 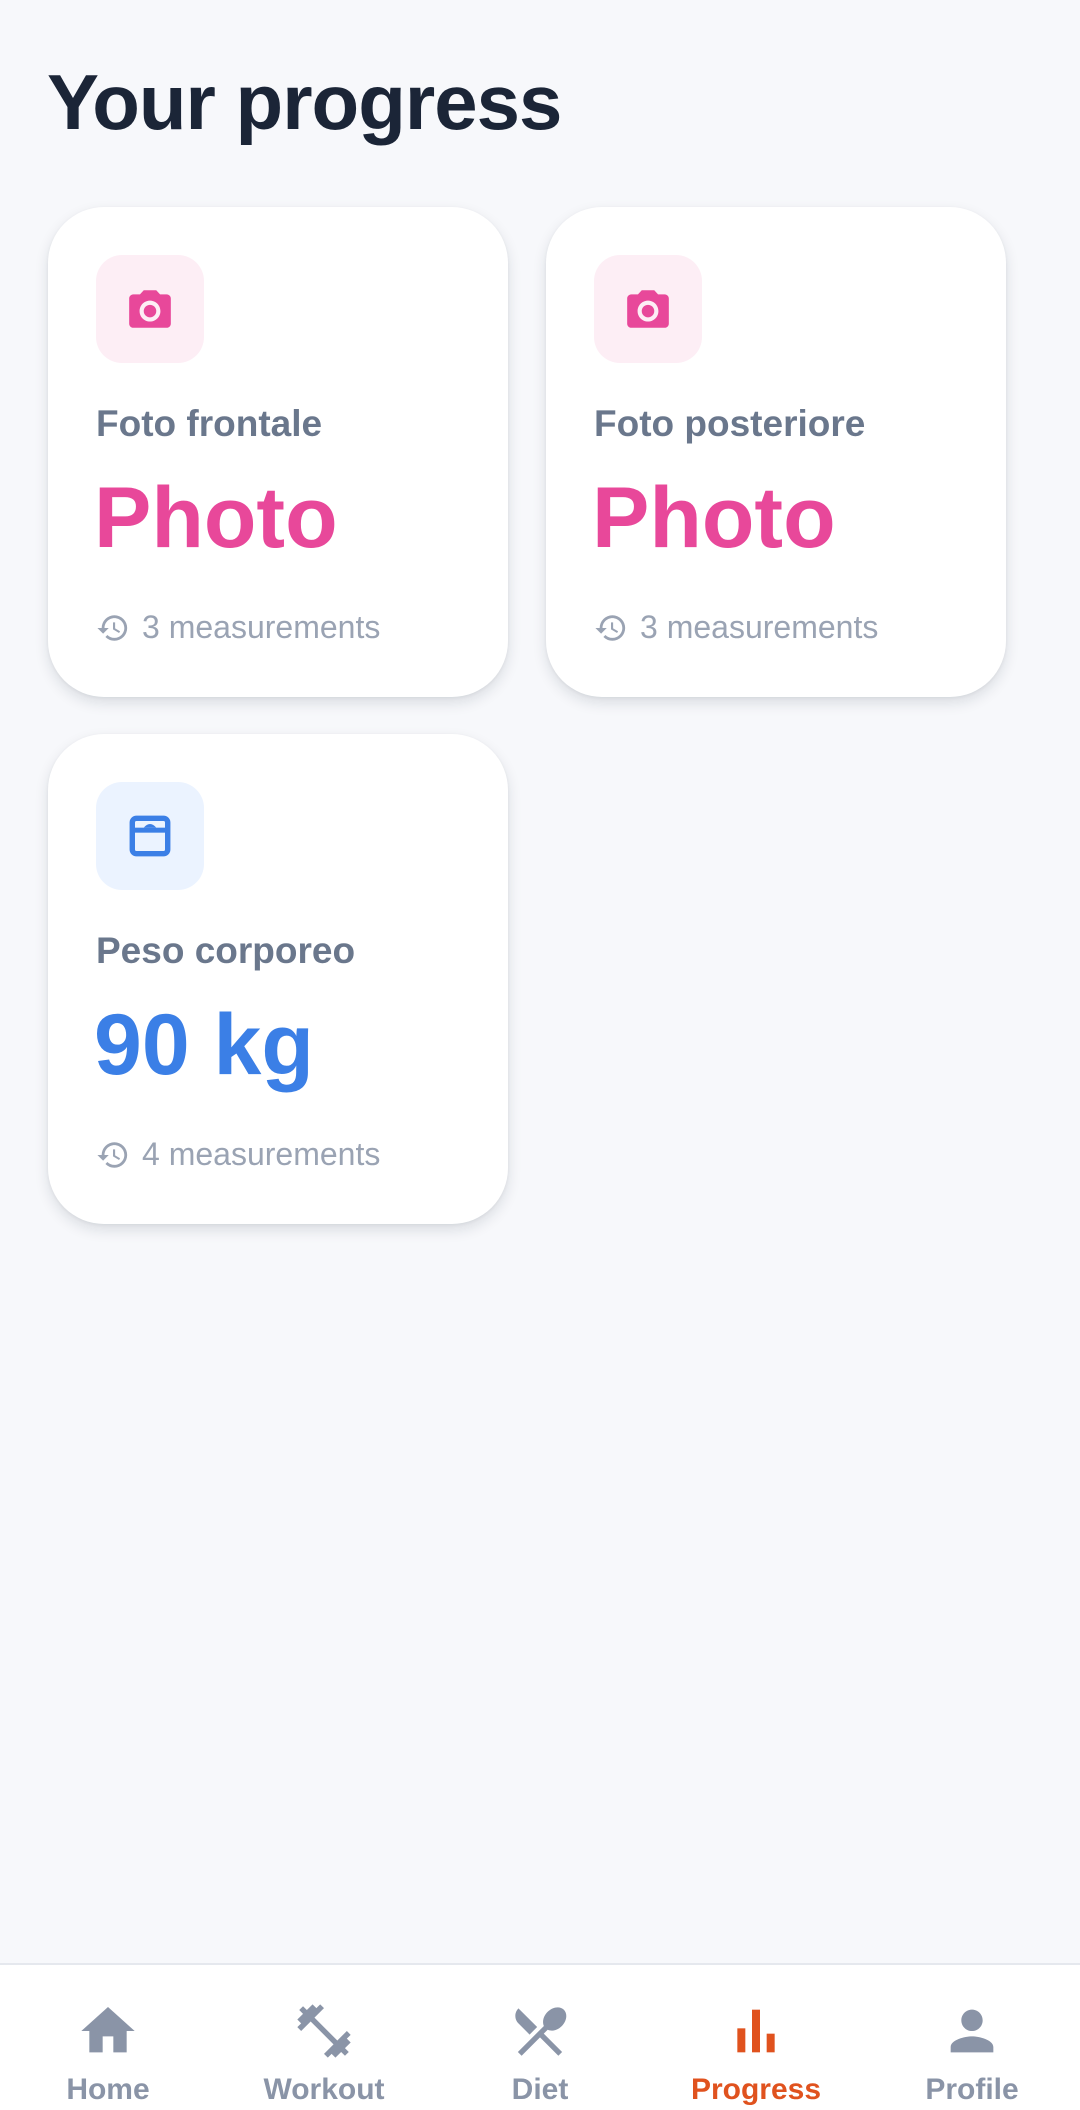 I want to click on nav-label: Workout, so click(x=324, y=2089).